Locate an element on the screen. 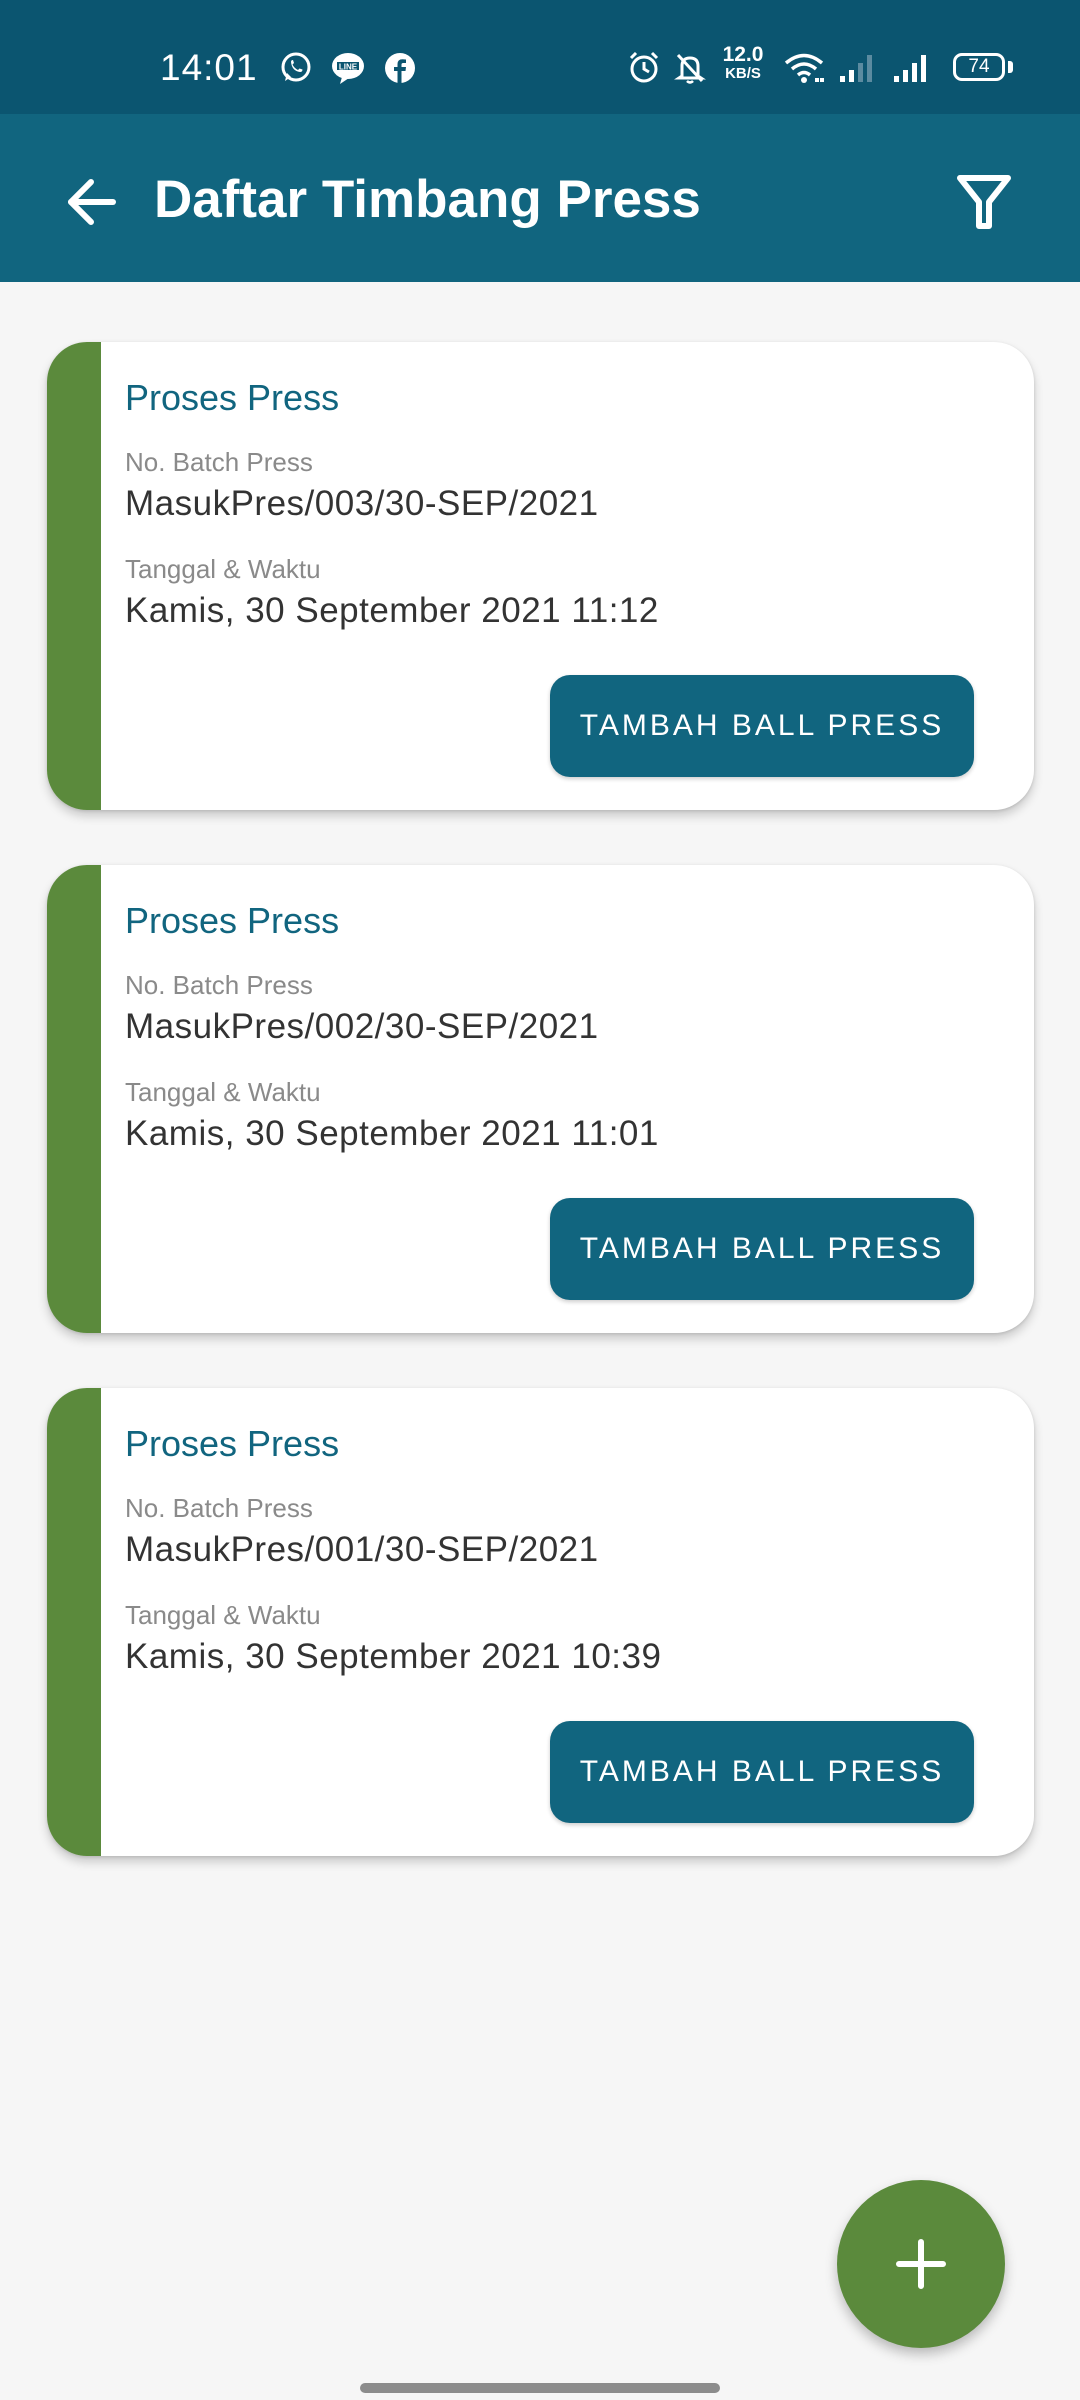  arrow-left-icon is located at coordinates (92, 202).